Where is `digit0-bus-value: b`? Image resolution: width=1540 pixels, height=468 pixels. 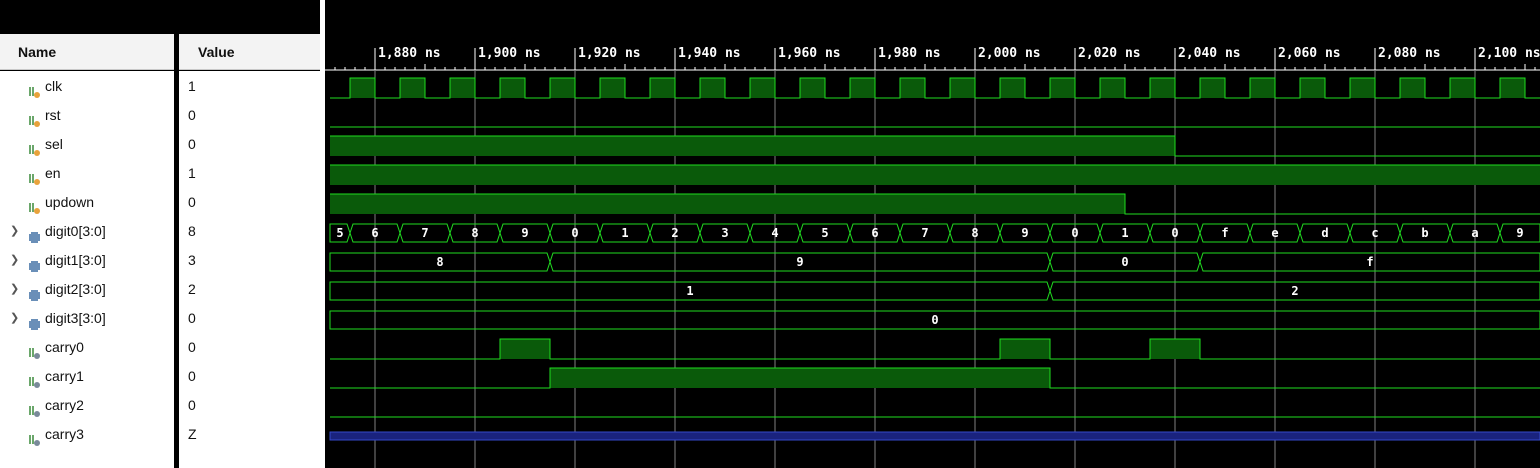 digit0-bus-value: b is located at coordinates (1424, 233).